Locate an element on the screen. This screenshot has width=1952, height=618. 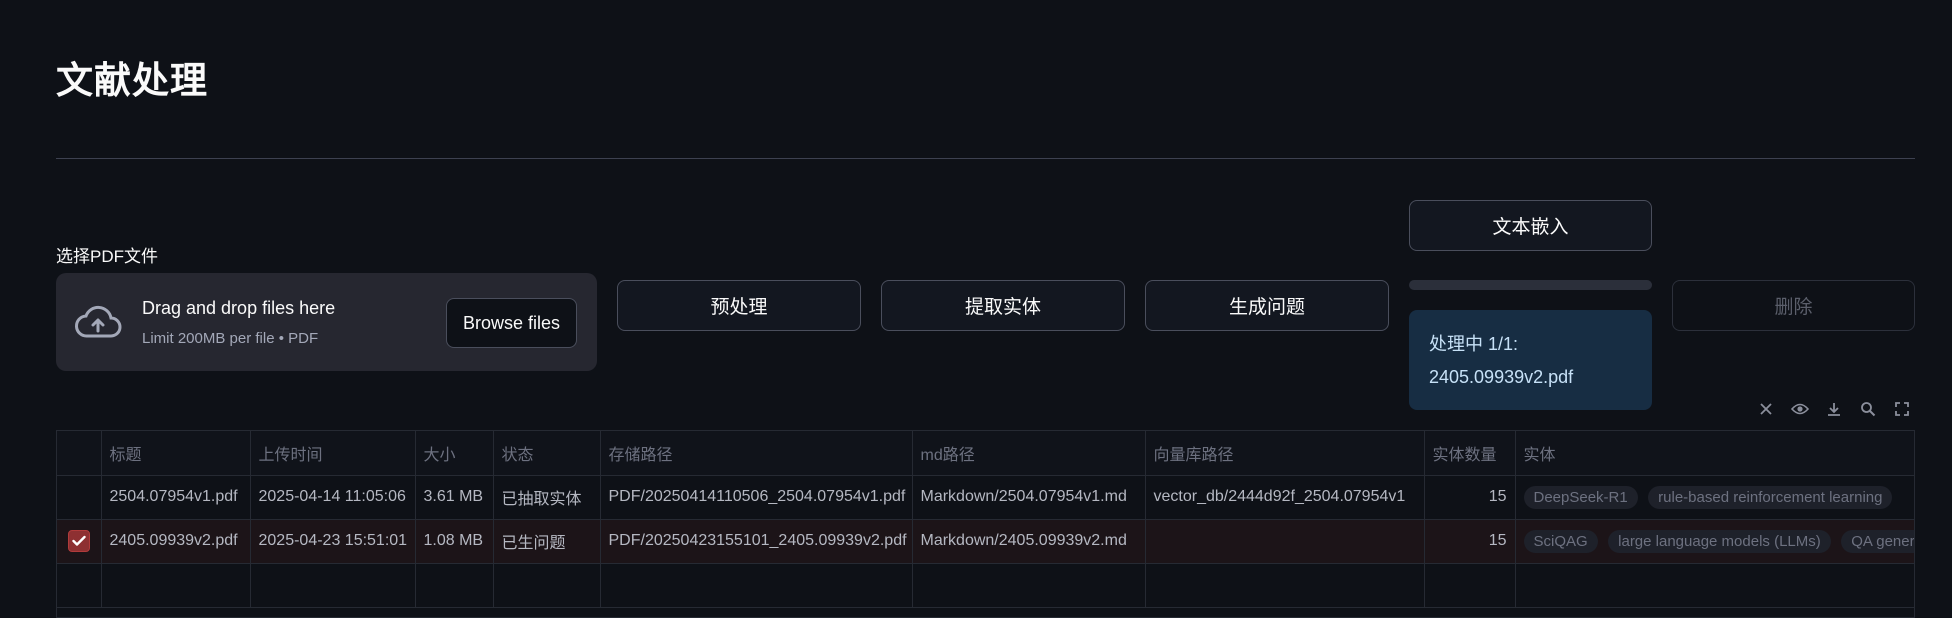
cell-md-path: Markdown/2405.09939v2.md is located at coordinates (1029, 541).